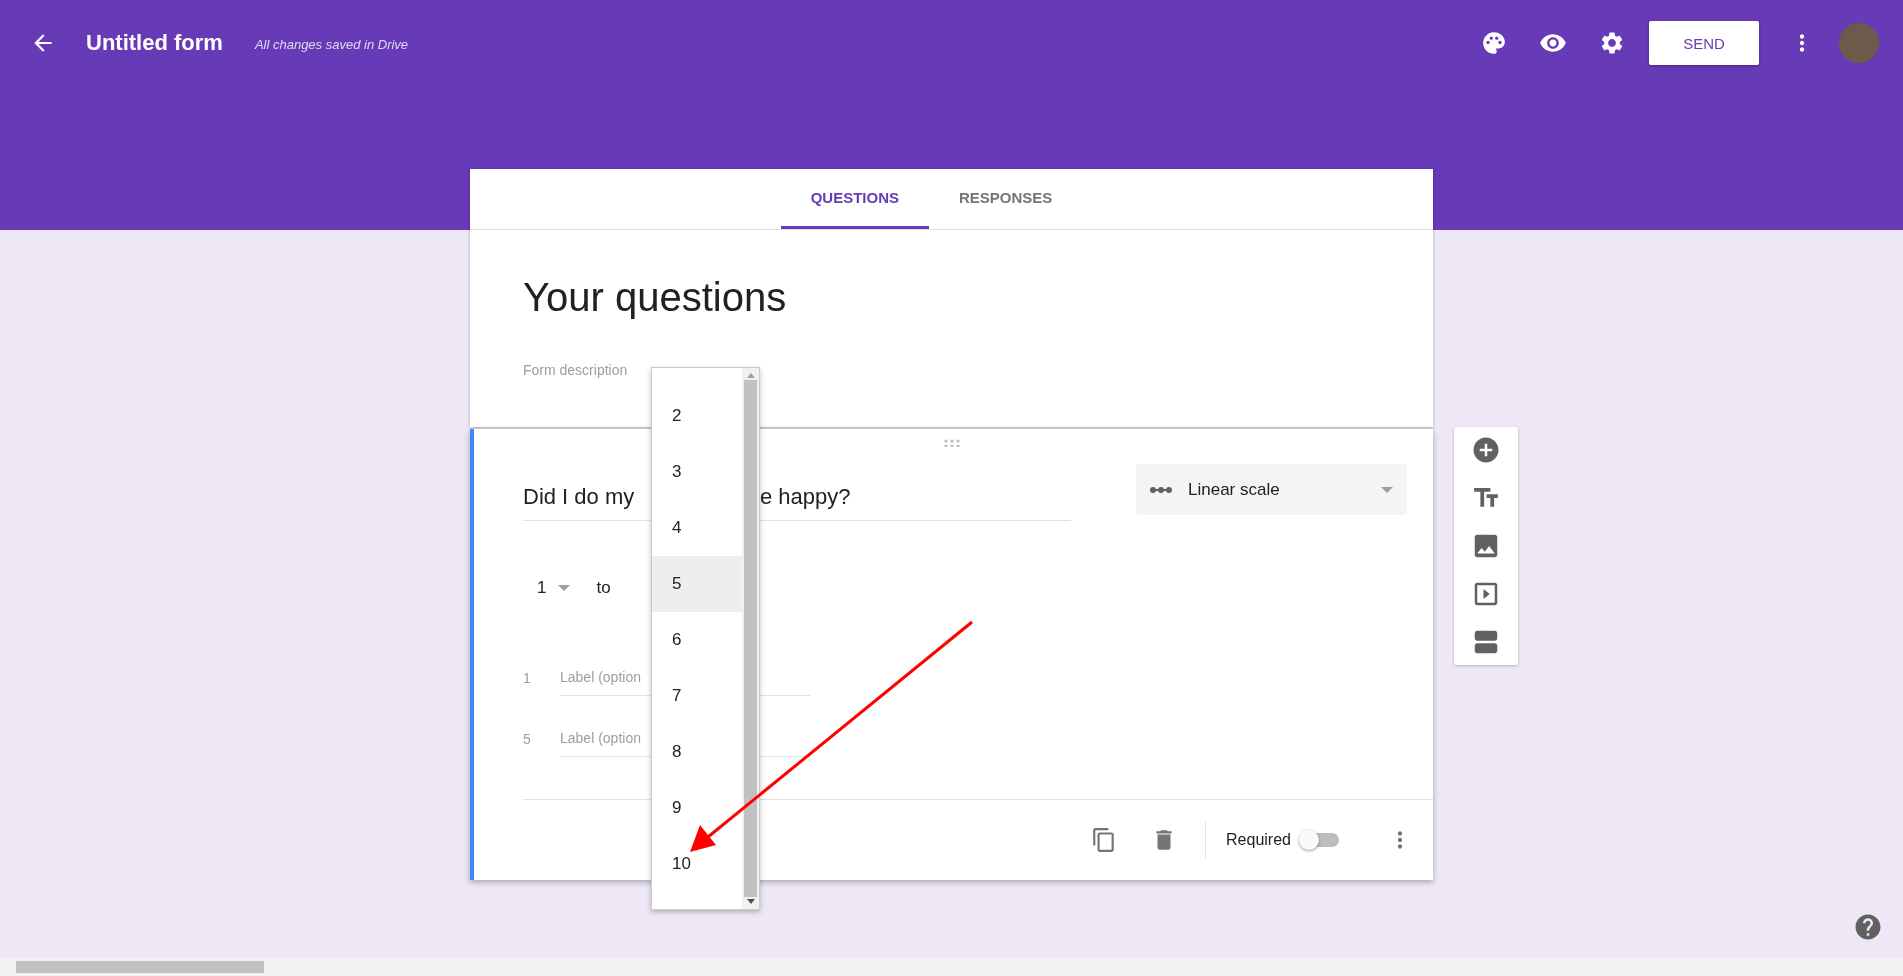  I want to click on horizontal-scrollbar, so click(951, 967).